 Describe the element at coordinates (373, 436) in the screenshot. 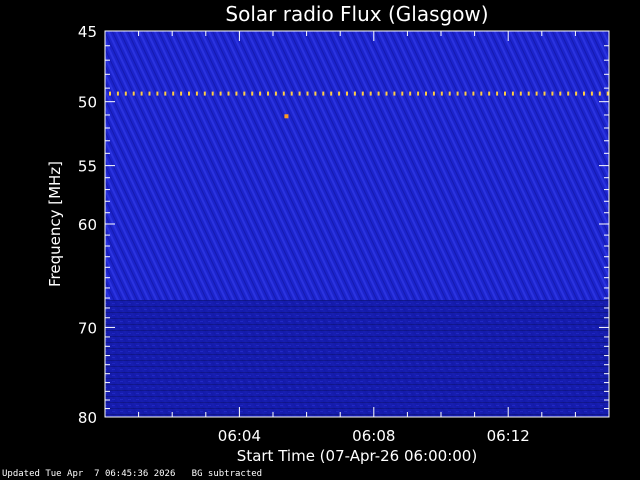

I see `x-tick-label: 06:08` at that location.